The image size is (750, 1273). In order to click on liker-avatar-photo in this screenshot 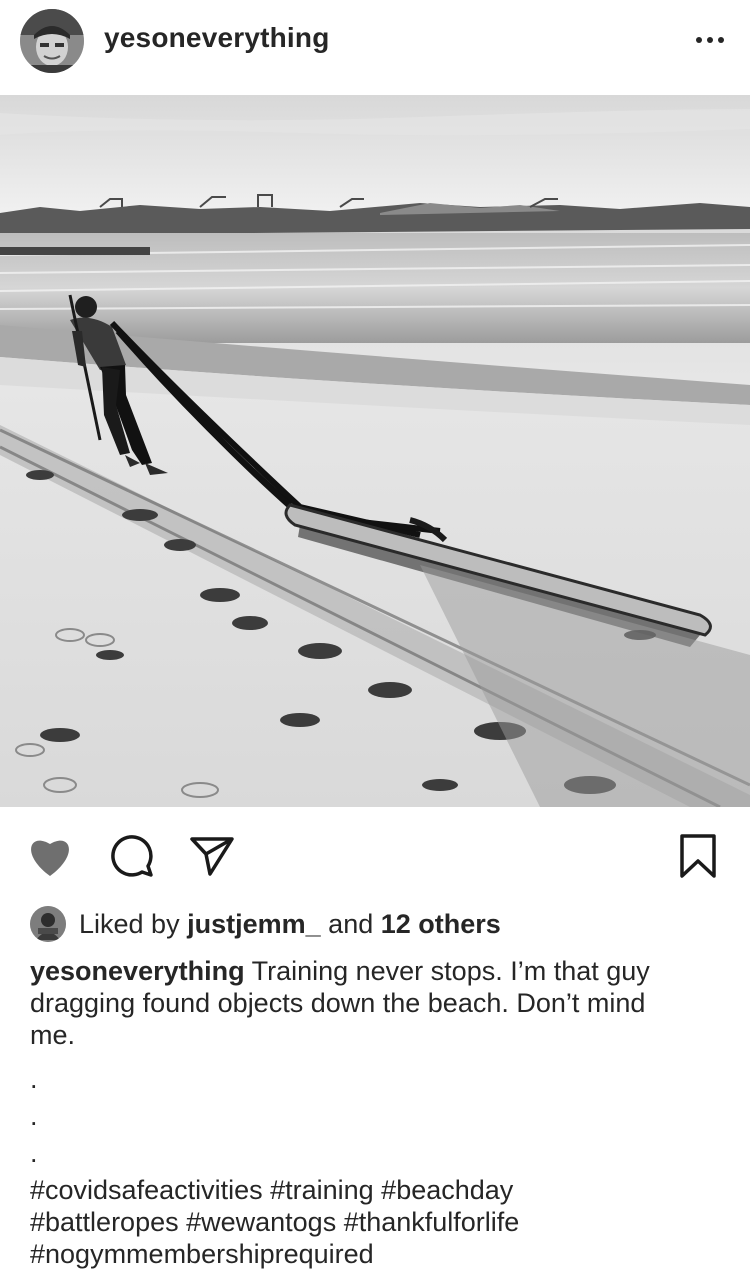, I will do `click(48, 924)`.